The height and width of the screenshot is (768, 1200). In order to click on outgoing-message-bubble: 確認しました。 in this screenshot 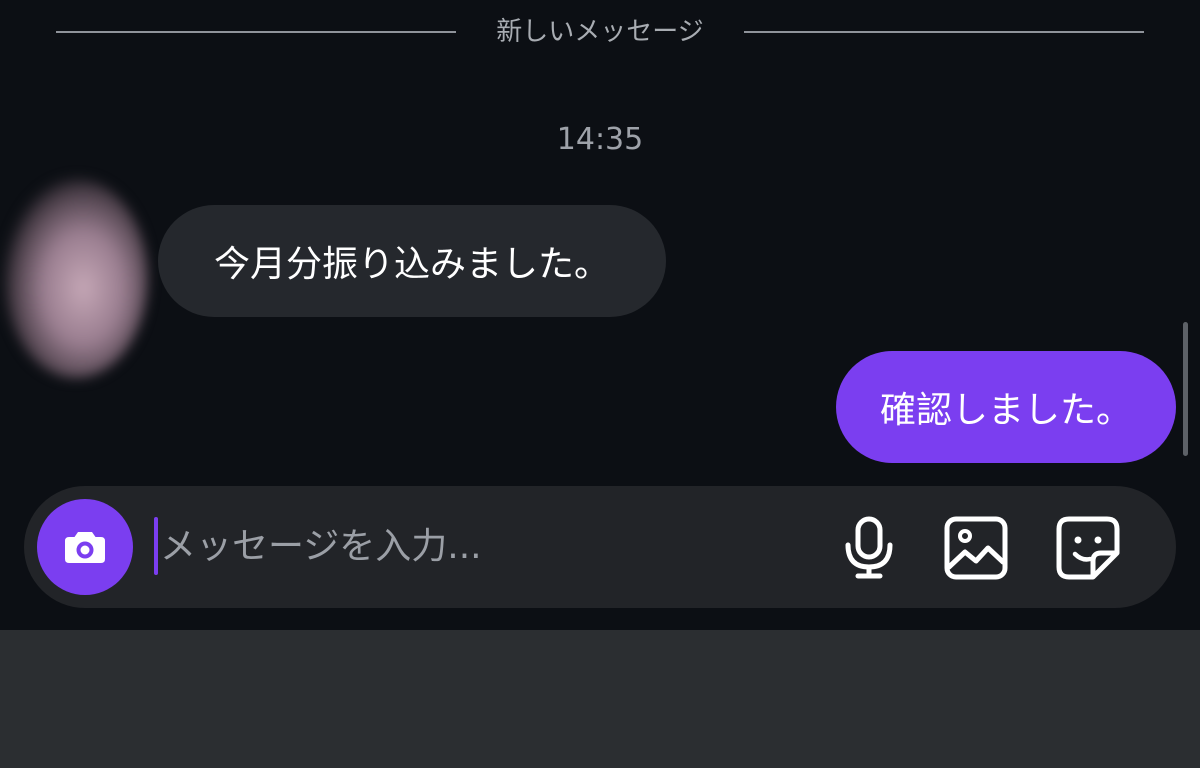, I will do `click(1006, 407)`.